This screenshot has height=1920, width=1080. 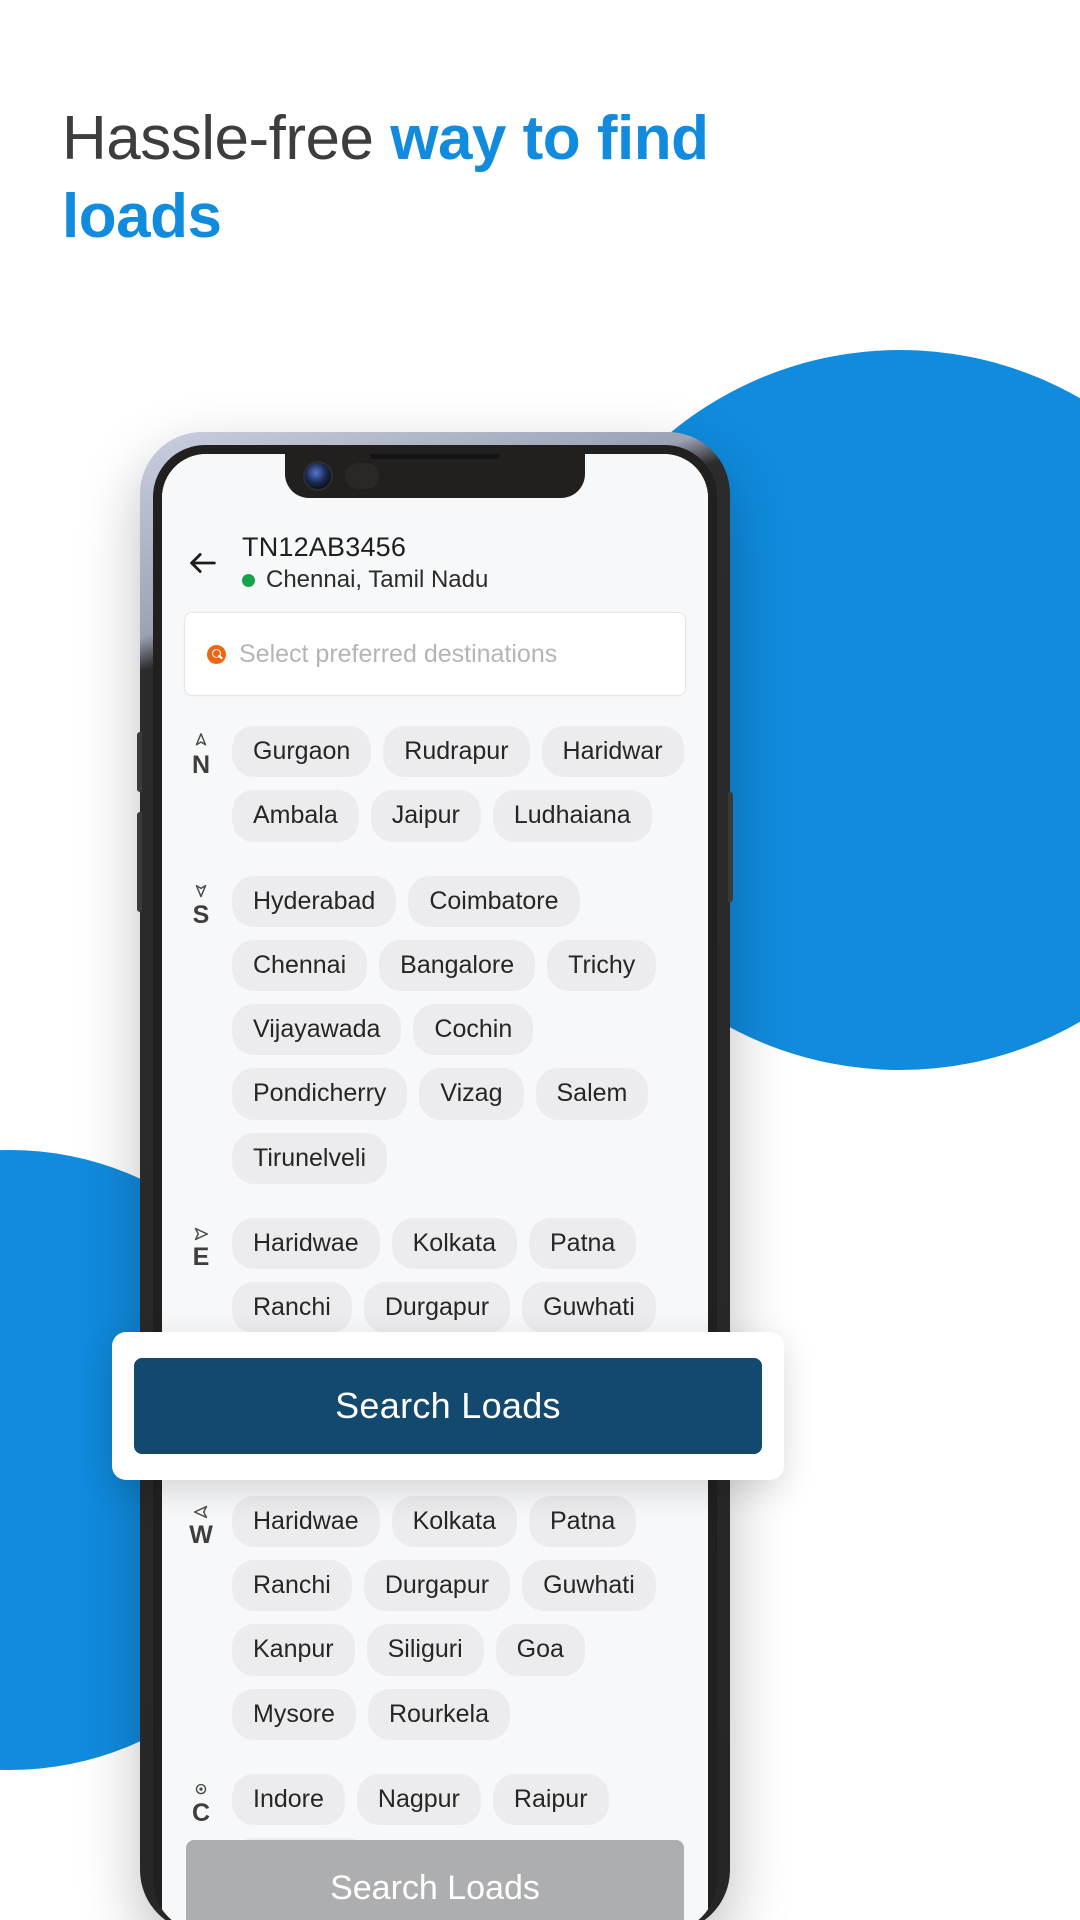 What do you see at coordinates (318, 476) in the screenshot?
I see `front-camera-icon` at bounding box center [318, 476].